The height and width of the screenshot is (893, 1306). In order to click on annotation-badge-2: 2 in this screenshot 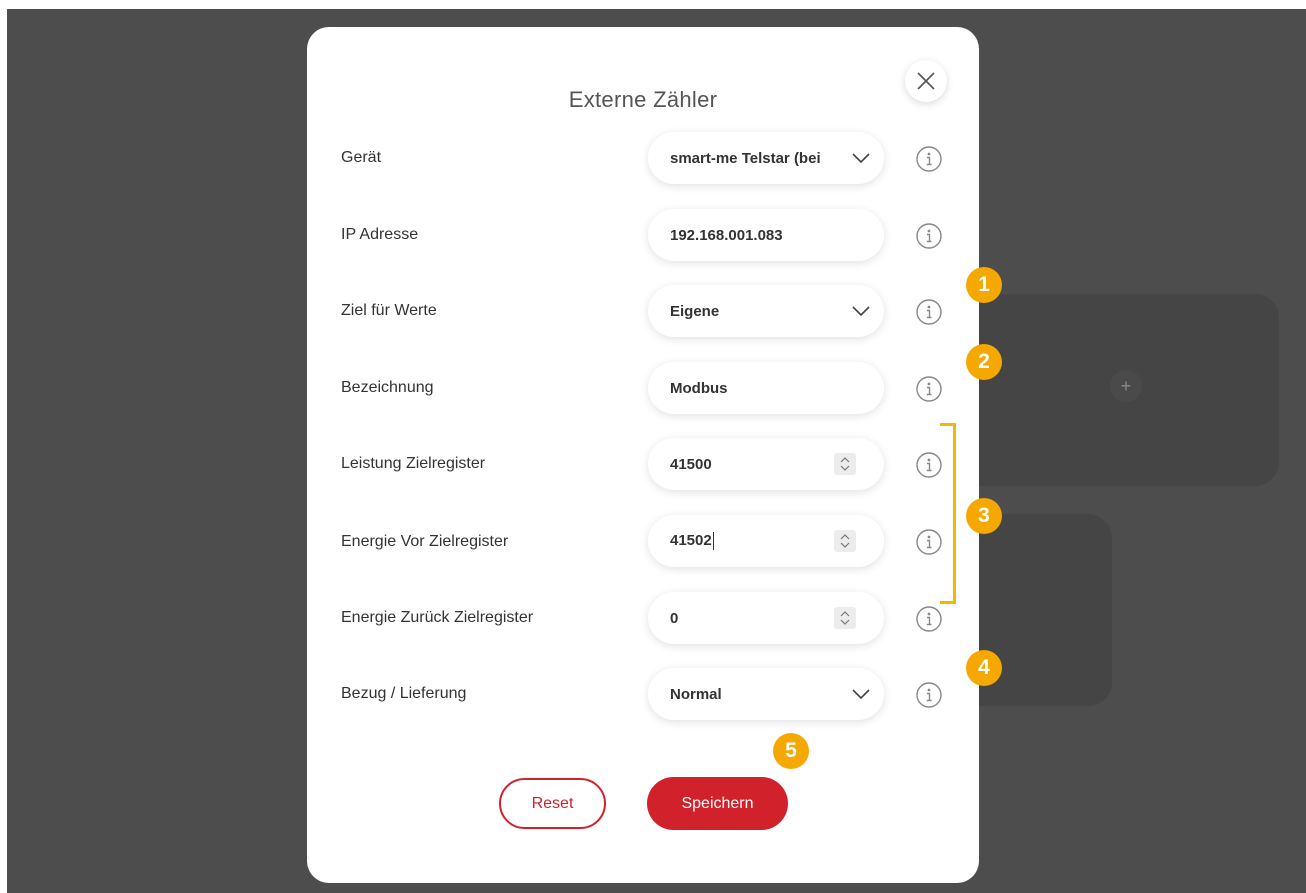, I will do `click(984, 362)`.